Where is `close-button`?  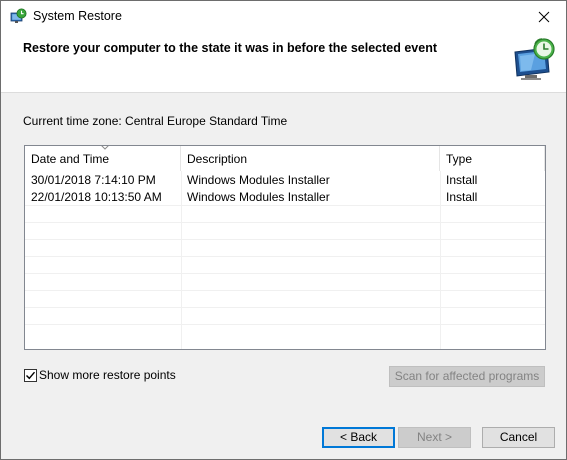 close-button is located at coordinates (544, 16).